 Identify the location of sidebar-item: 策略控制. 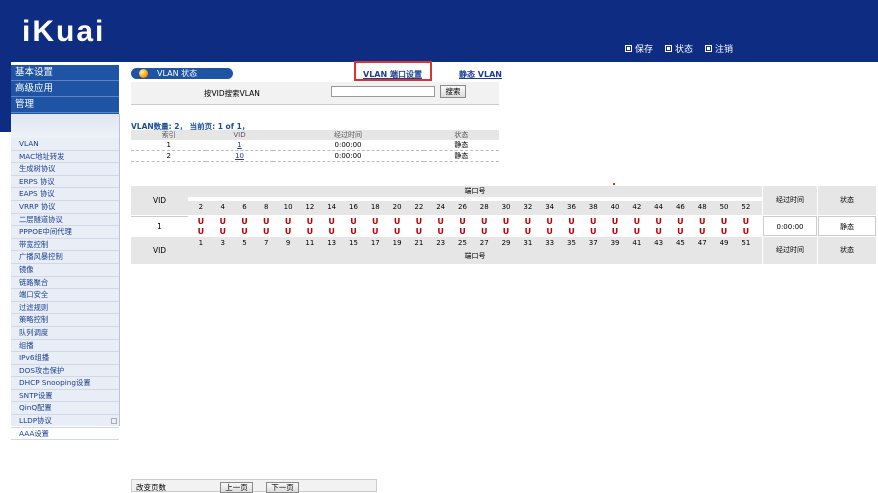
(65, 320).